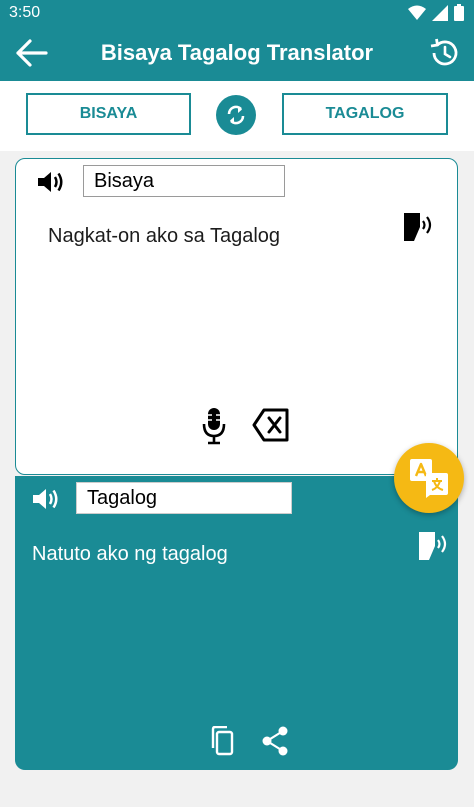  What do you see at coordinates (271, 425) in the screenshot?
I see `backspace-icon` at bounding box center [271, 425].